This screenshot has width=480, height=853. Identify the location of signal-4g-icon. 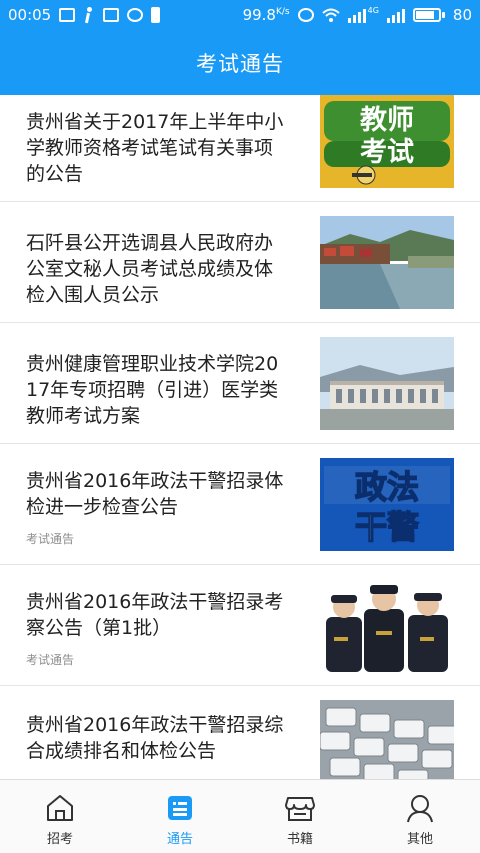
(356, 15).